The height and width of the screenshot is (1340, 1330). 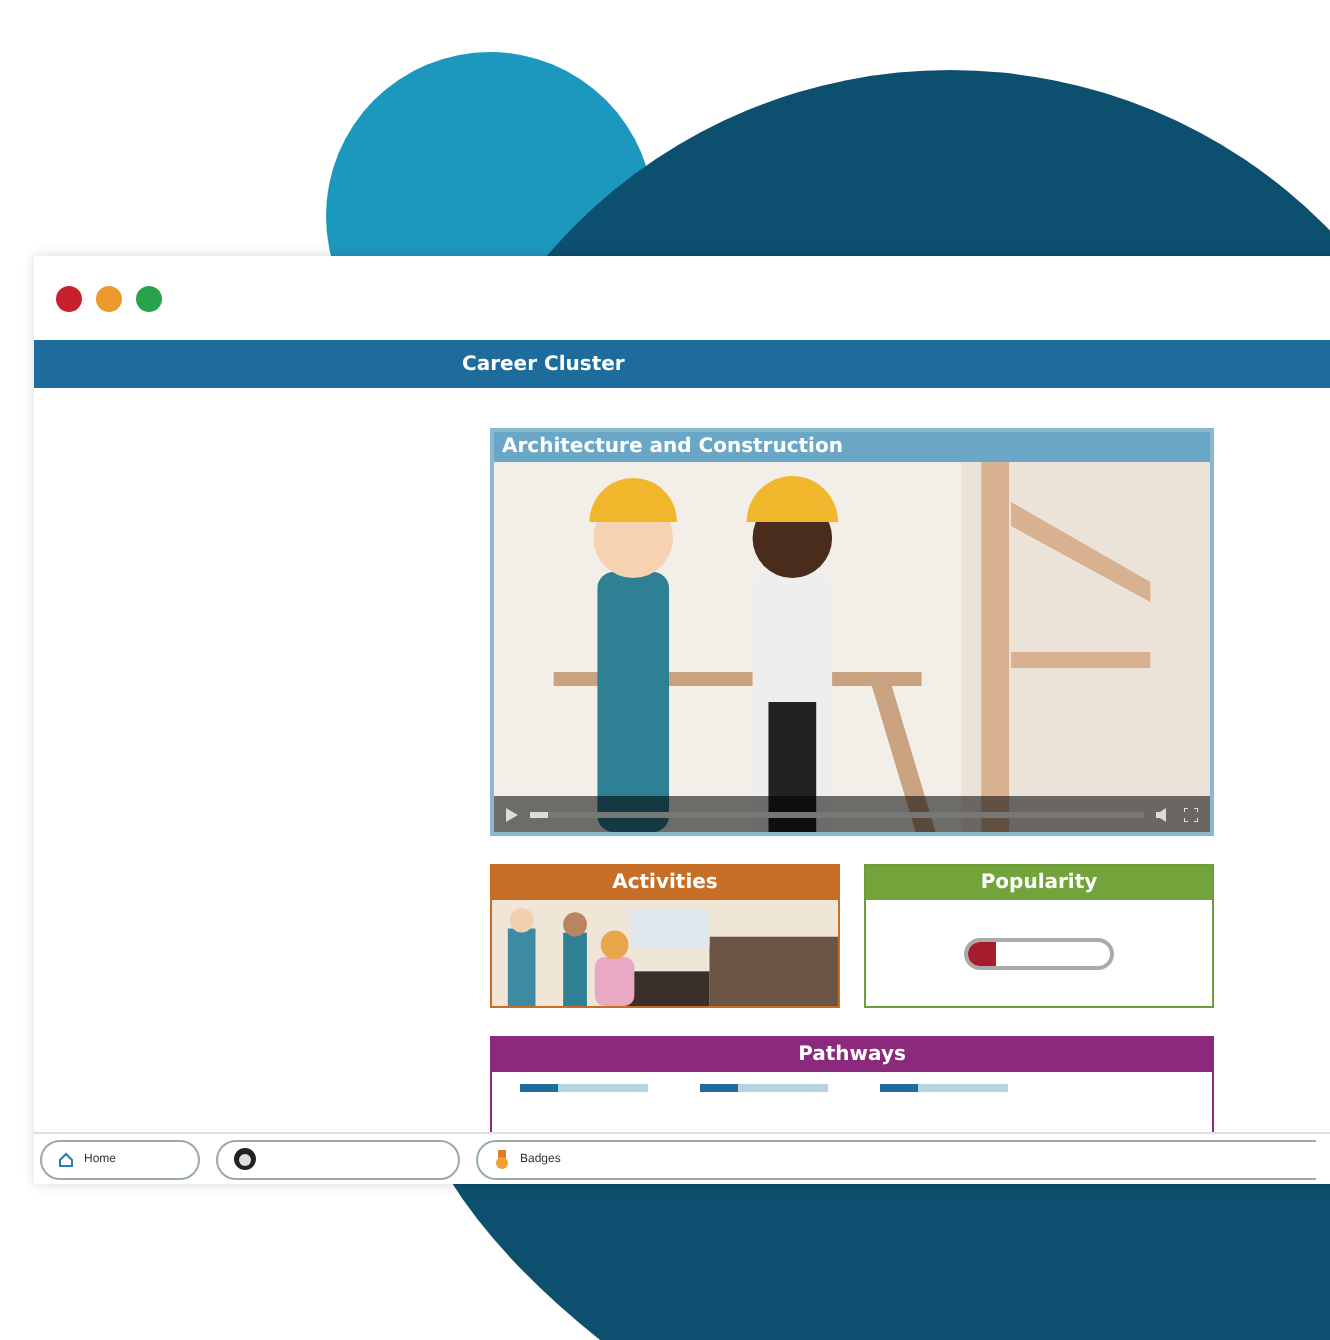 I want to click on minimize-dot, so click(x=109, y=298).